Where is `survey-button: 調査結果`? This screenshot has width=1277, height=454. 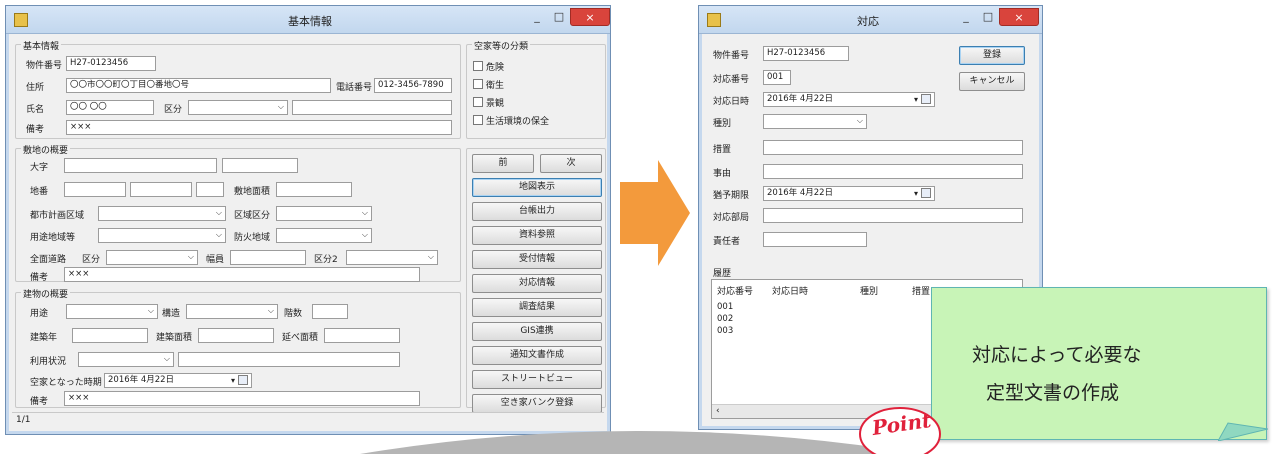 survey-button: 調査結果 is located at coordinates (537, 307).